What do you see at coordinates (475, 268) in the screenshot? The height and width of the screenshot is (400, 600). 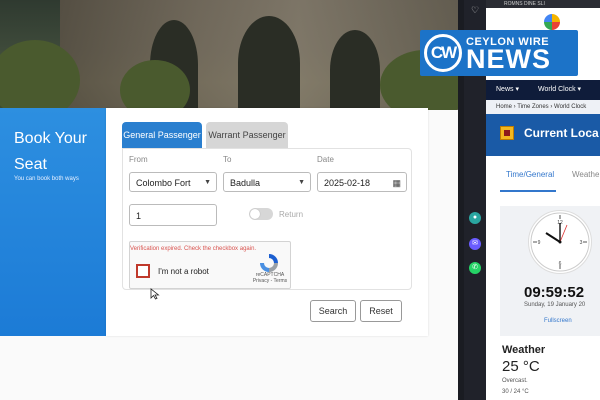 I see `whatsapp-icon: ✆` at bounding box center [475, 268].